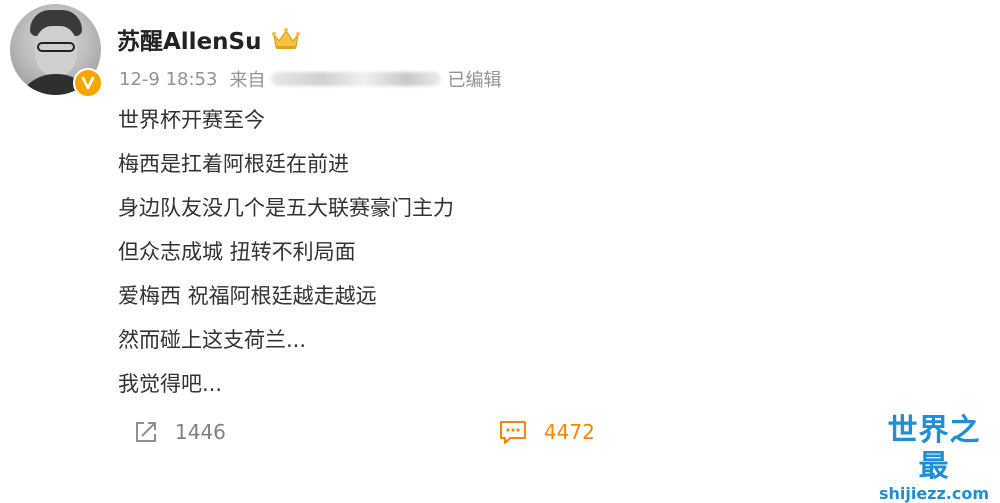  What do you see at coordinates (146, 432) in the screenshot?
I see `share-icon` at bounding box center [146, 432].